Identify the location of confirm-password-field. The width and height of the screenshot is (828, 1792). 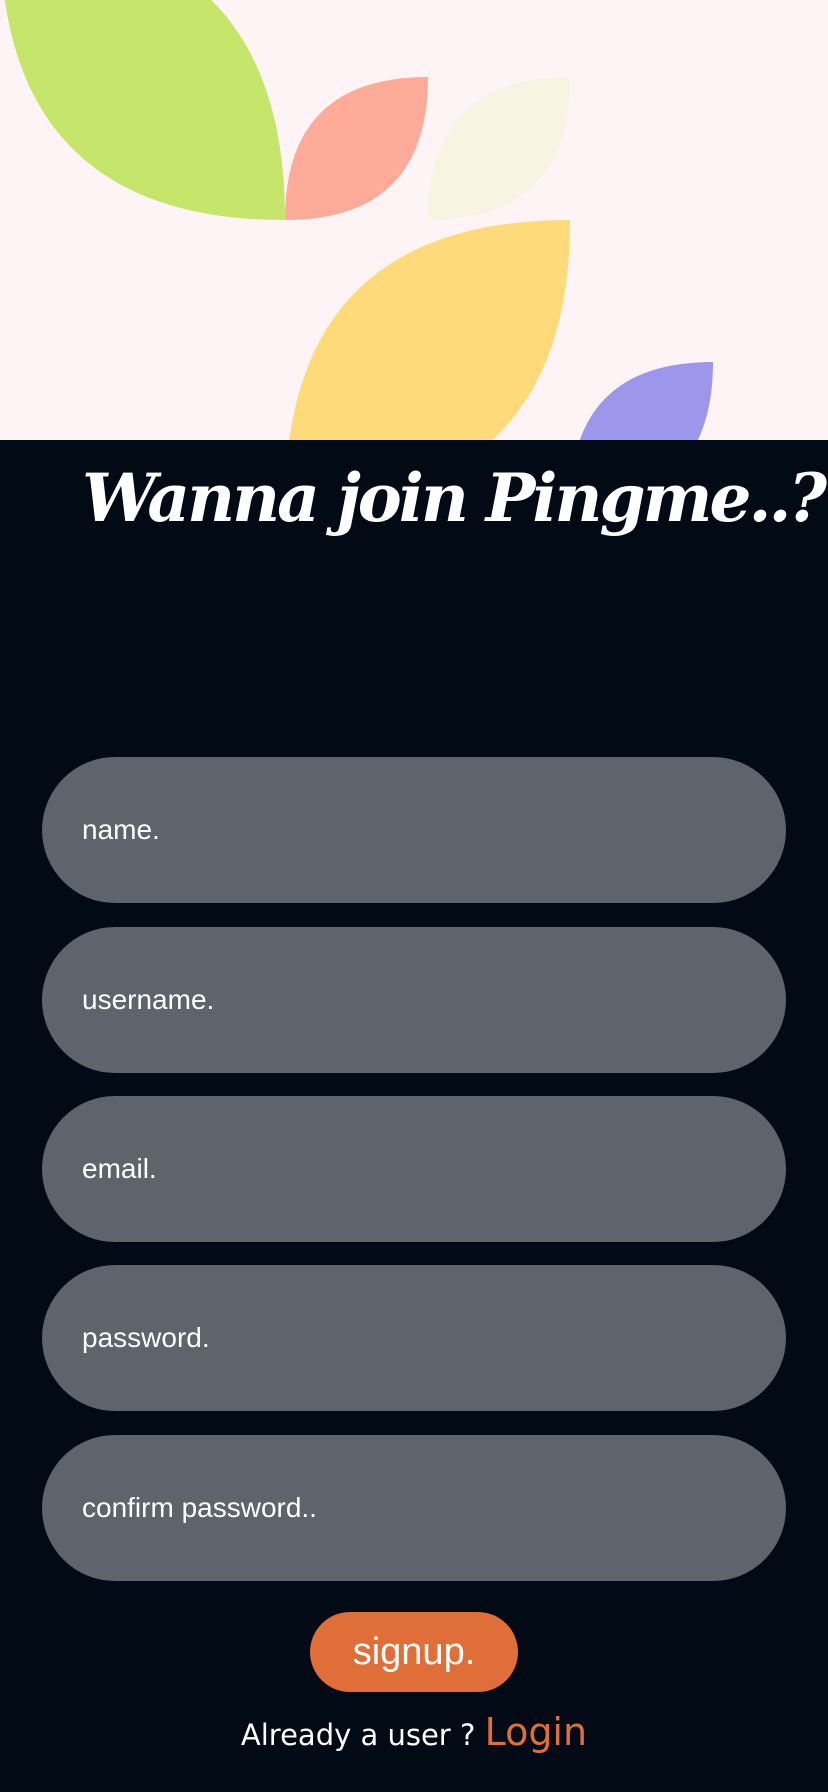
(414, 1508).